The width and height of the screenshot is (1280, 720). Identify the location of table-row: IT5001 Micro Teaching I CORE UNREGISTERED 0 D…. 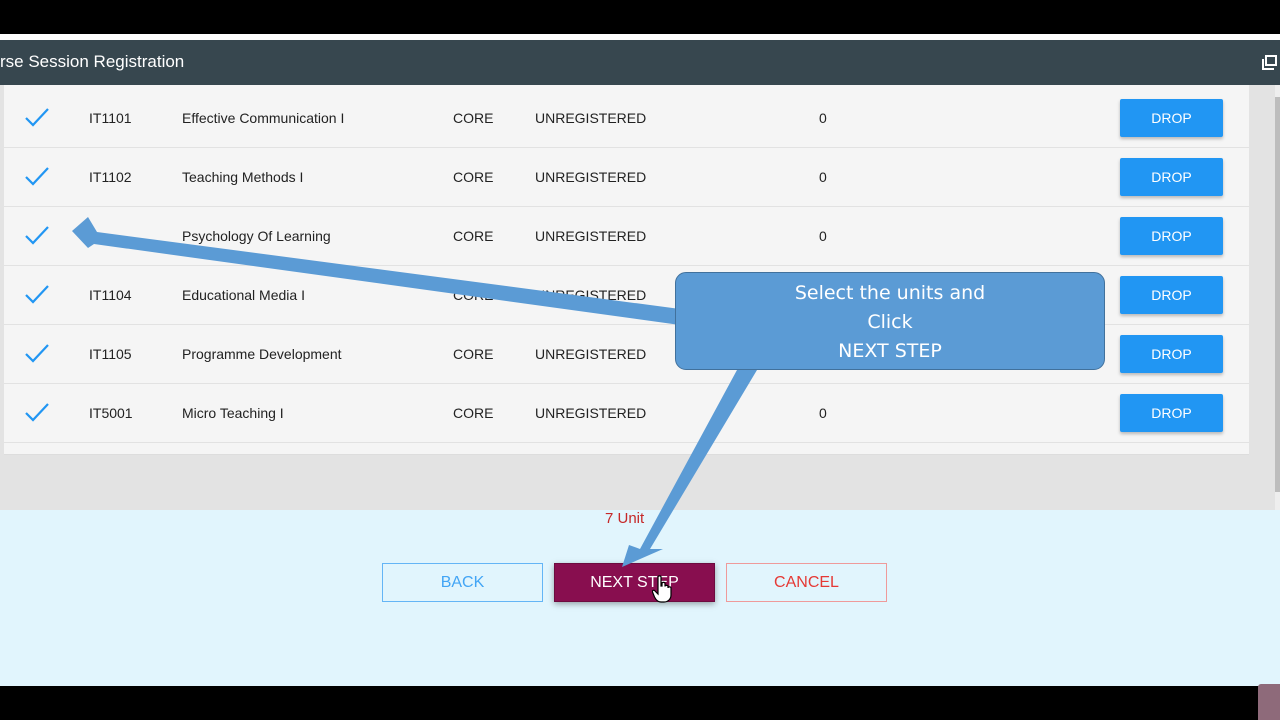
(626, 413).